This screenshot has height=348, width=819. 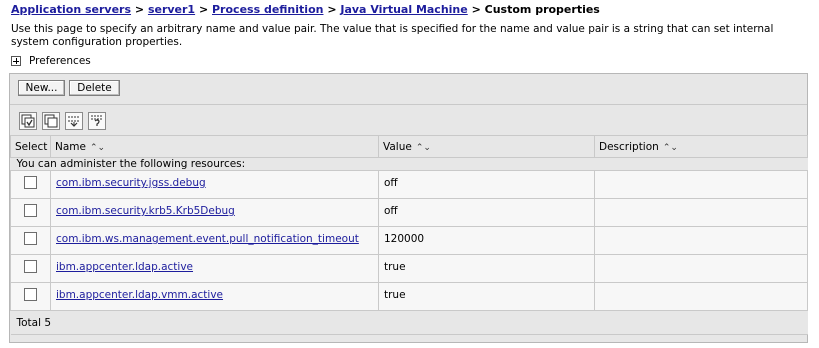 I want to click on property-name-link: com.ibm.security.krb5.Krb5Debug, so click(x=143, y=211).